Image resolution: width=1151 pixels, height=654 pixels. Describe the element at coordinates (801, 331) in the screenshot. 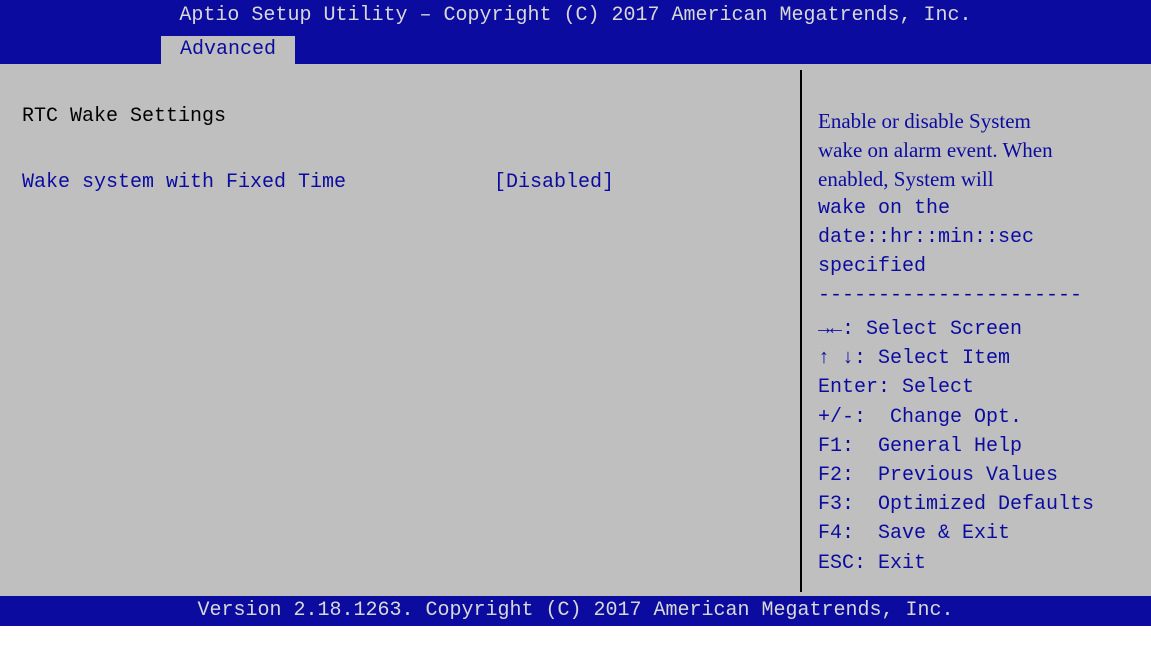

I see `panel-divider` at that location.